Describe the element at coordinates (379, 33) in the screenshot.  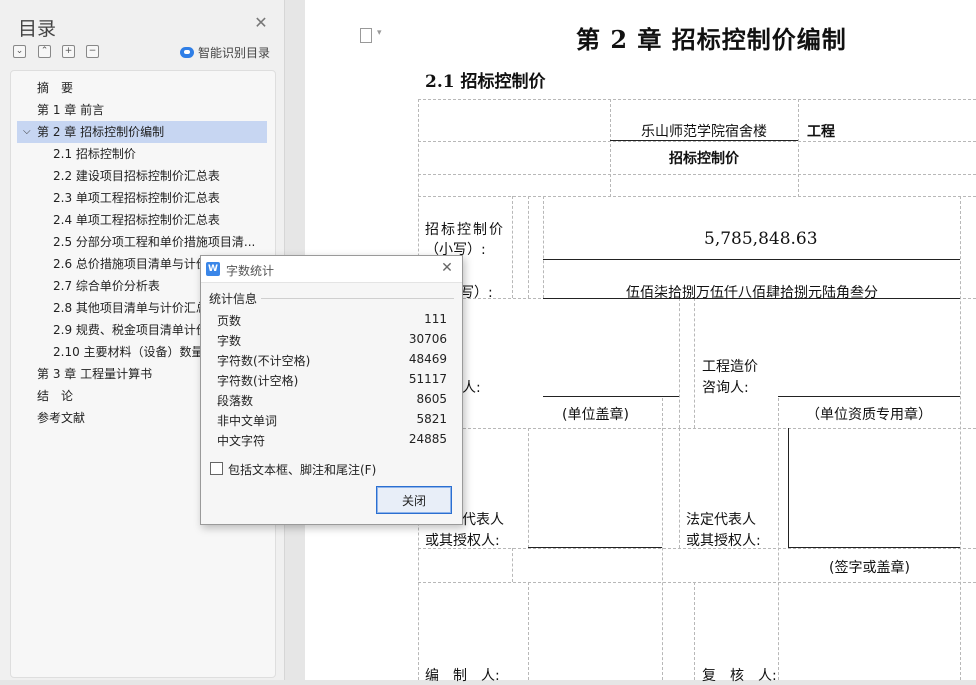
I see `chevron-down-icon: ▾` at that location.